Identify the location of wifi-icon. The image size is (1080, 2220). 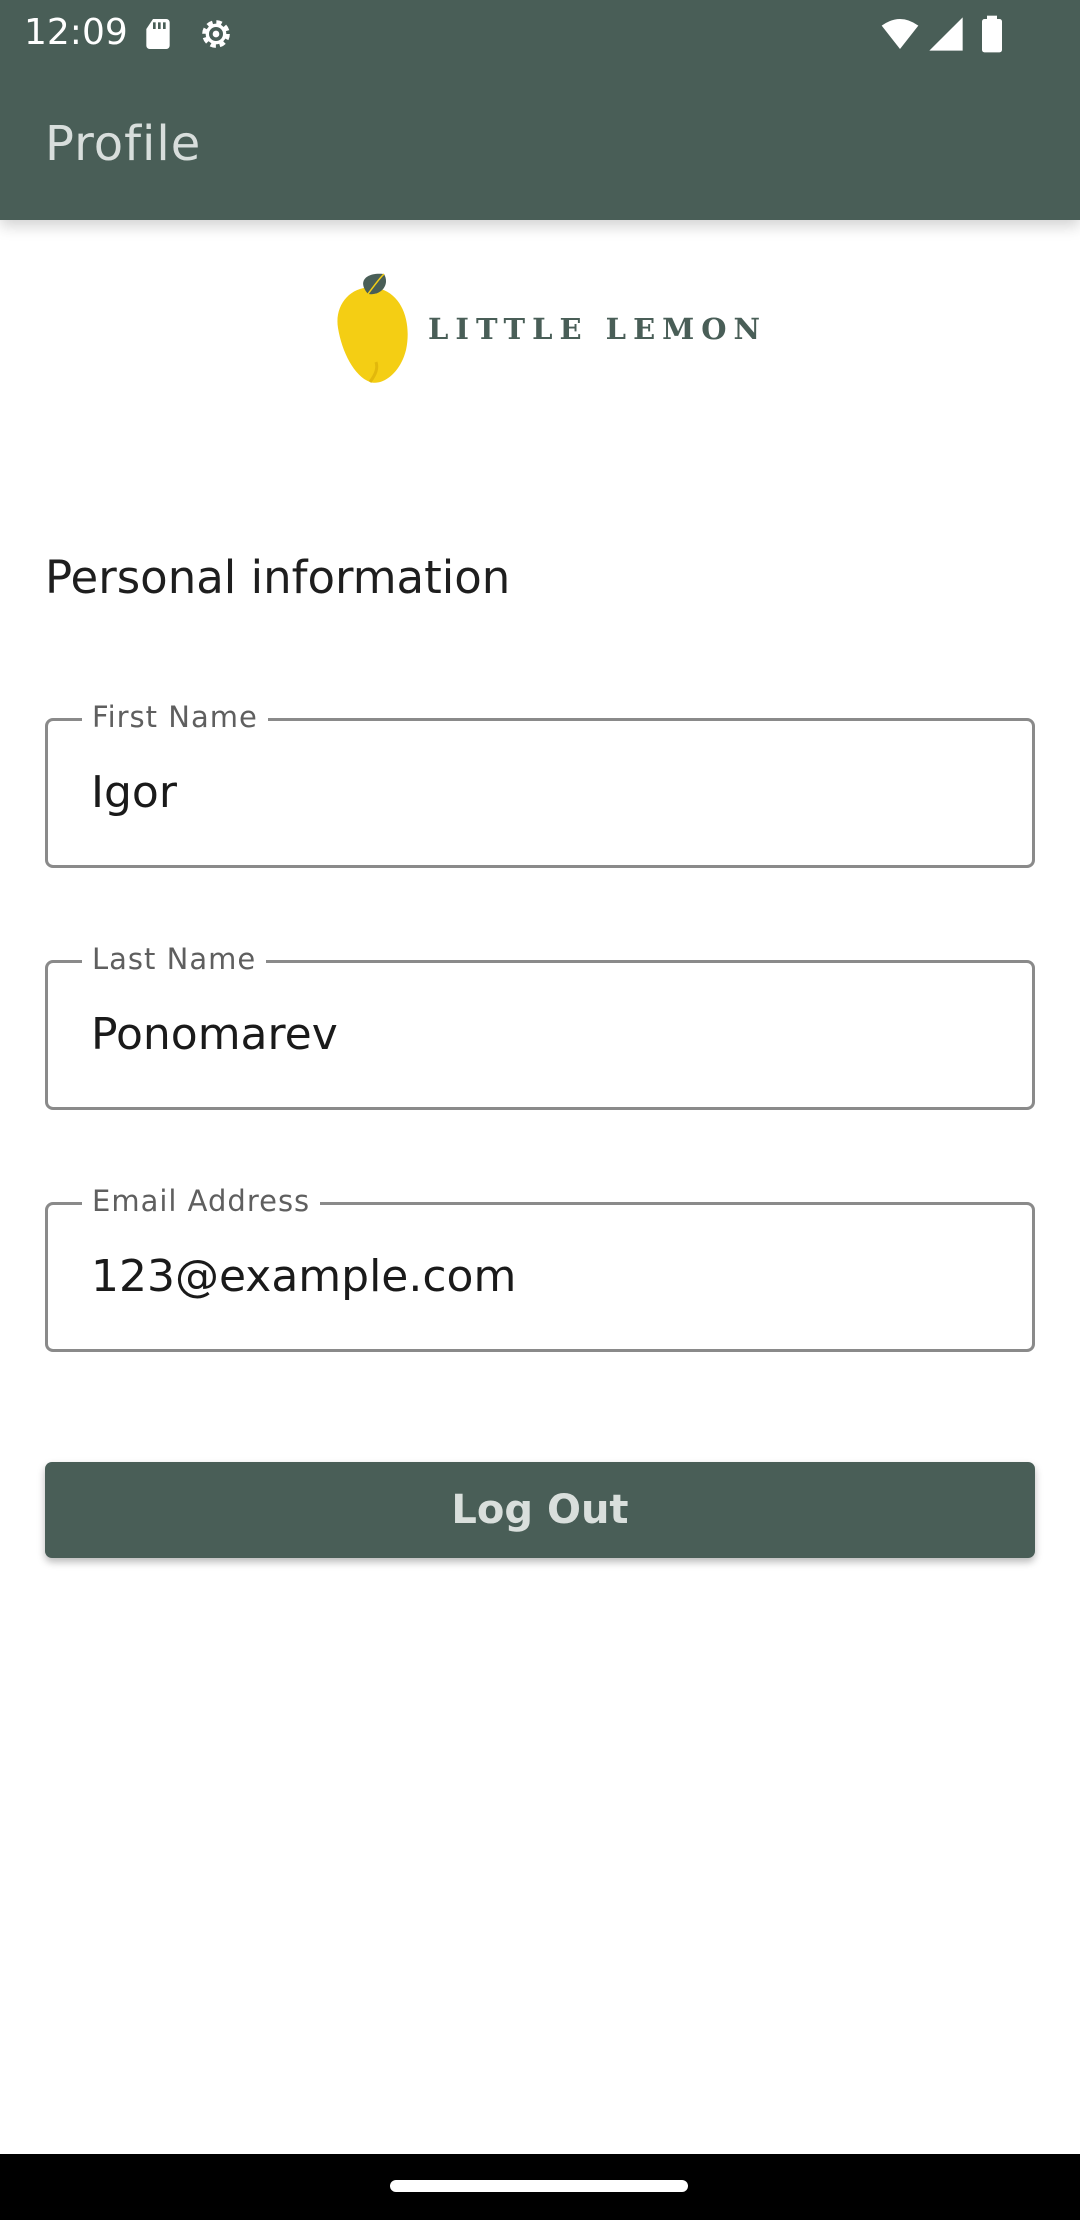
(900, 34).